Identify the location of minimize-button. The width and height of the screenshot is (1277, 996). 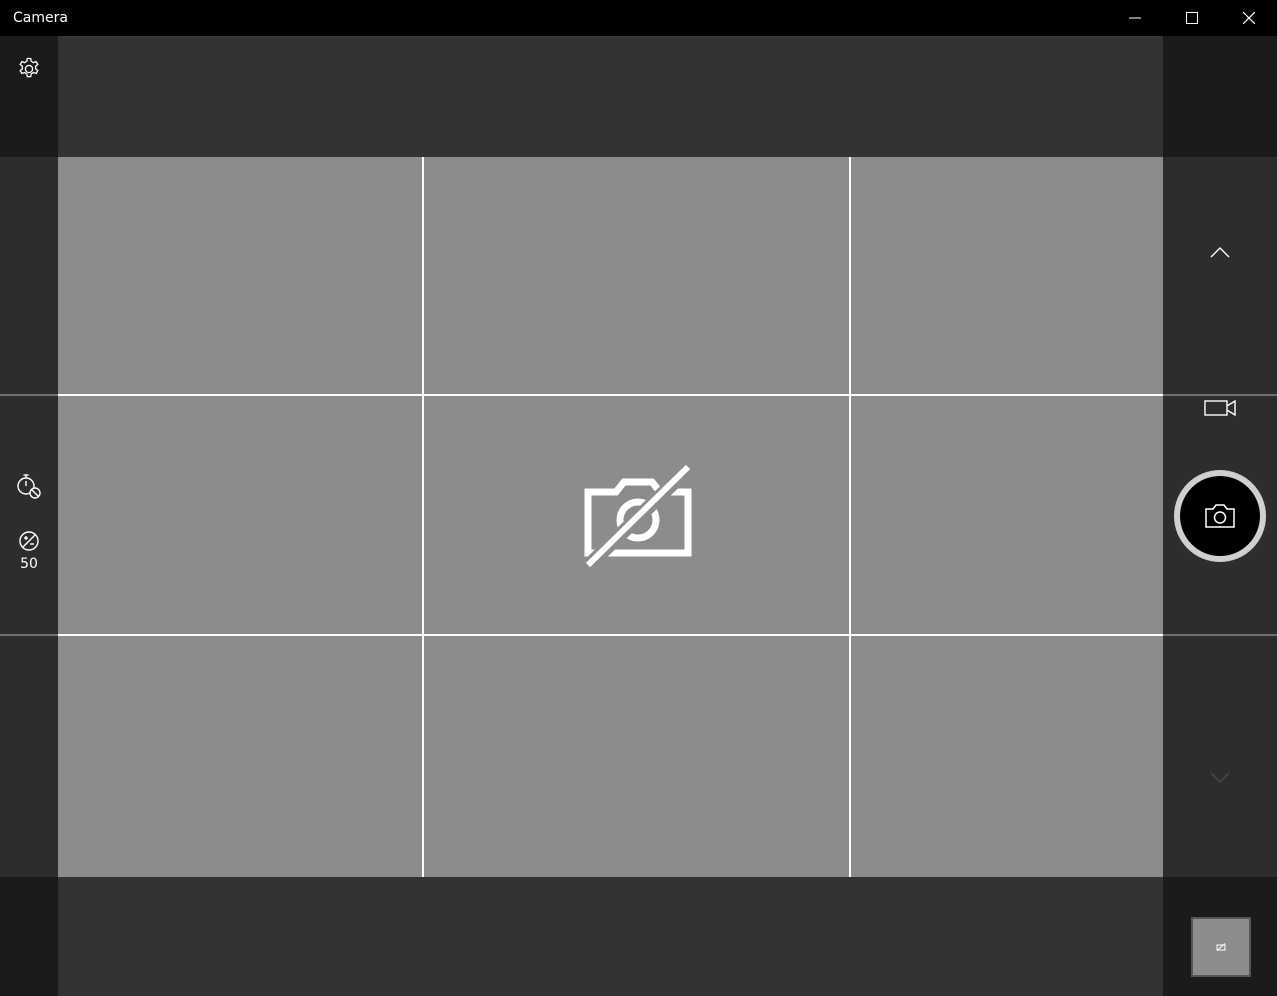
(1134, 18).